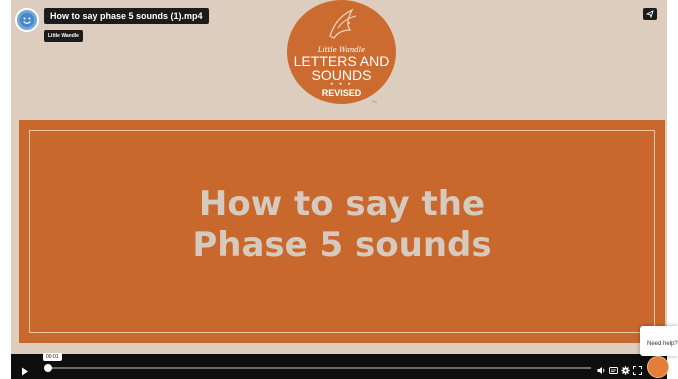  I want to click on smiley-icon, so click(27, 20).